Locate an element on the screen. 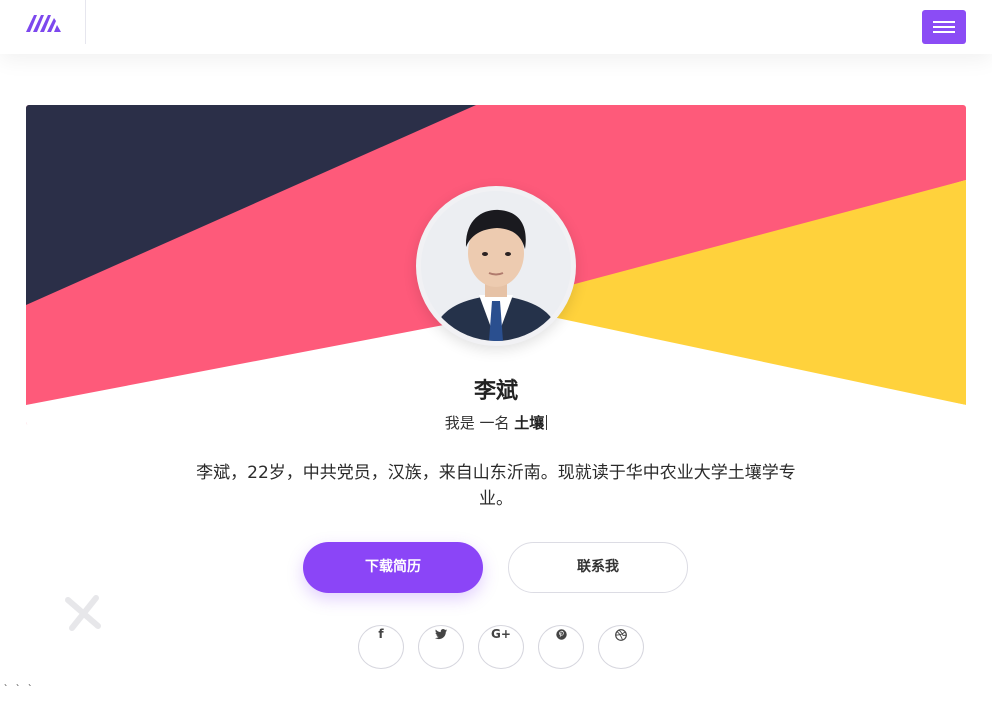 The width and height of the screenshot is (992, 708). top-navbar is located at coordinates (496, 27).